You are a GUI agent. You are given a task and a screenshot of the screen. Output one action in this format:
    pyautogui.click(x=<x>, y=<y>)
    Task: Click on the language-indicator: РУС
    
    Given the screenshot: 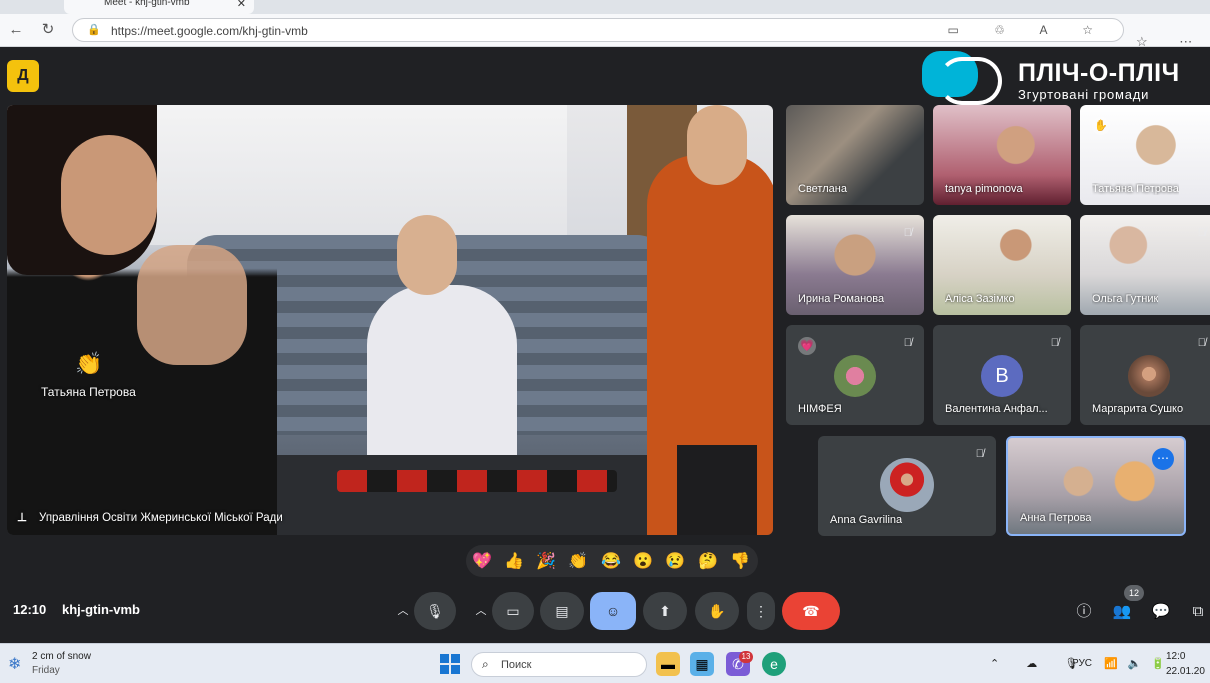 What is the action you would take?
    pyautogui.click(x=1082, y=663)
    